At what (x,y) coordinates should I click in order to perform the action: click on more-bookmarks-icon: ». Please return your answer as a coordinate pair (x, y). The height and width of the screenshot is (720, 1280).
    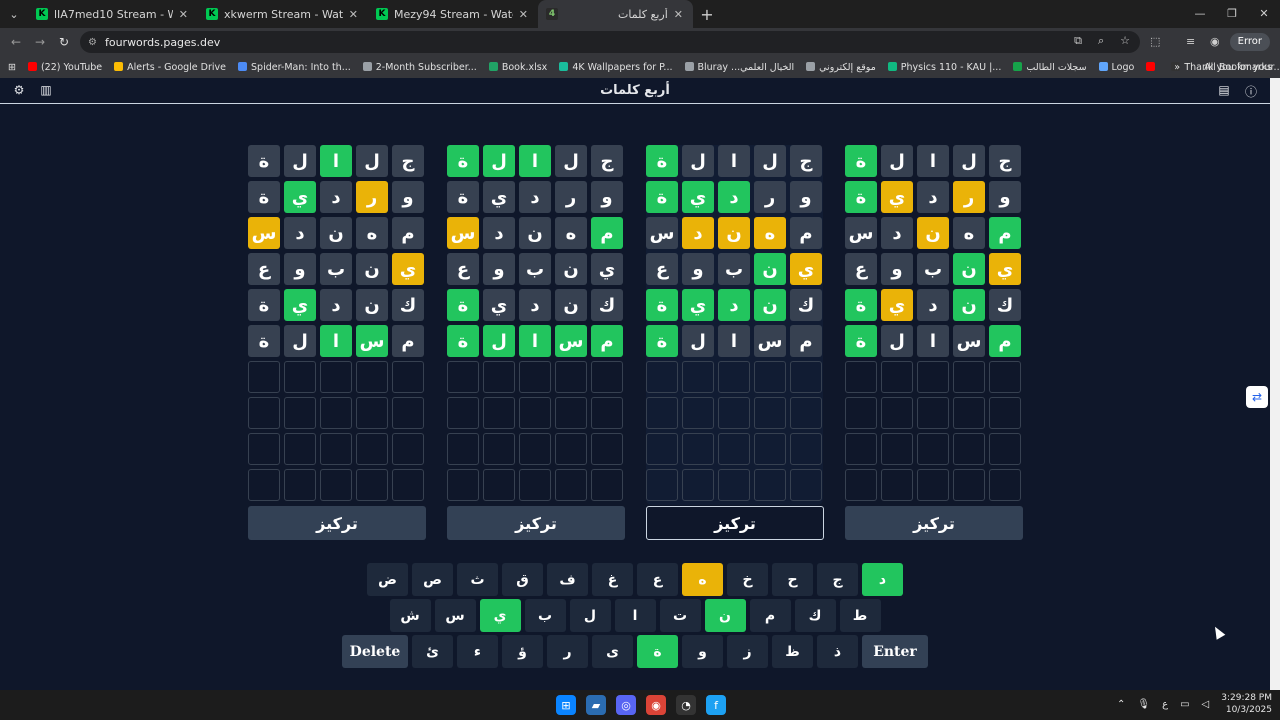
    Looking at the image, I should click on (1177, 67).